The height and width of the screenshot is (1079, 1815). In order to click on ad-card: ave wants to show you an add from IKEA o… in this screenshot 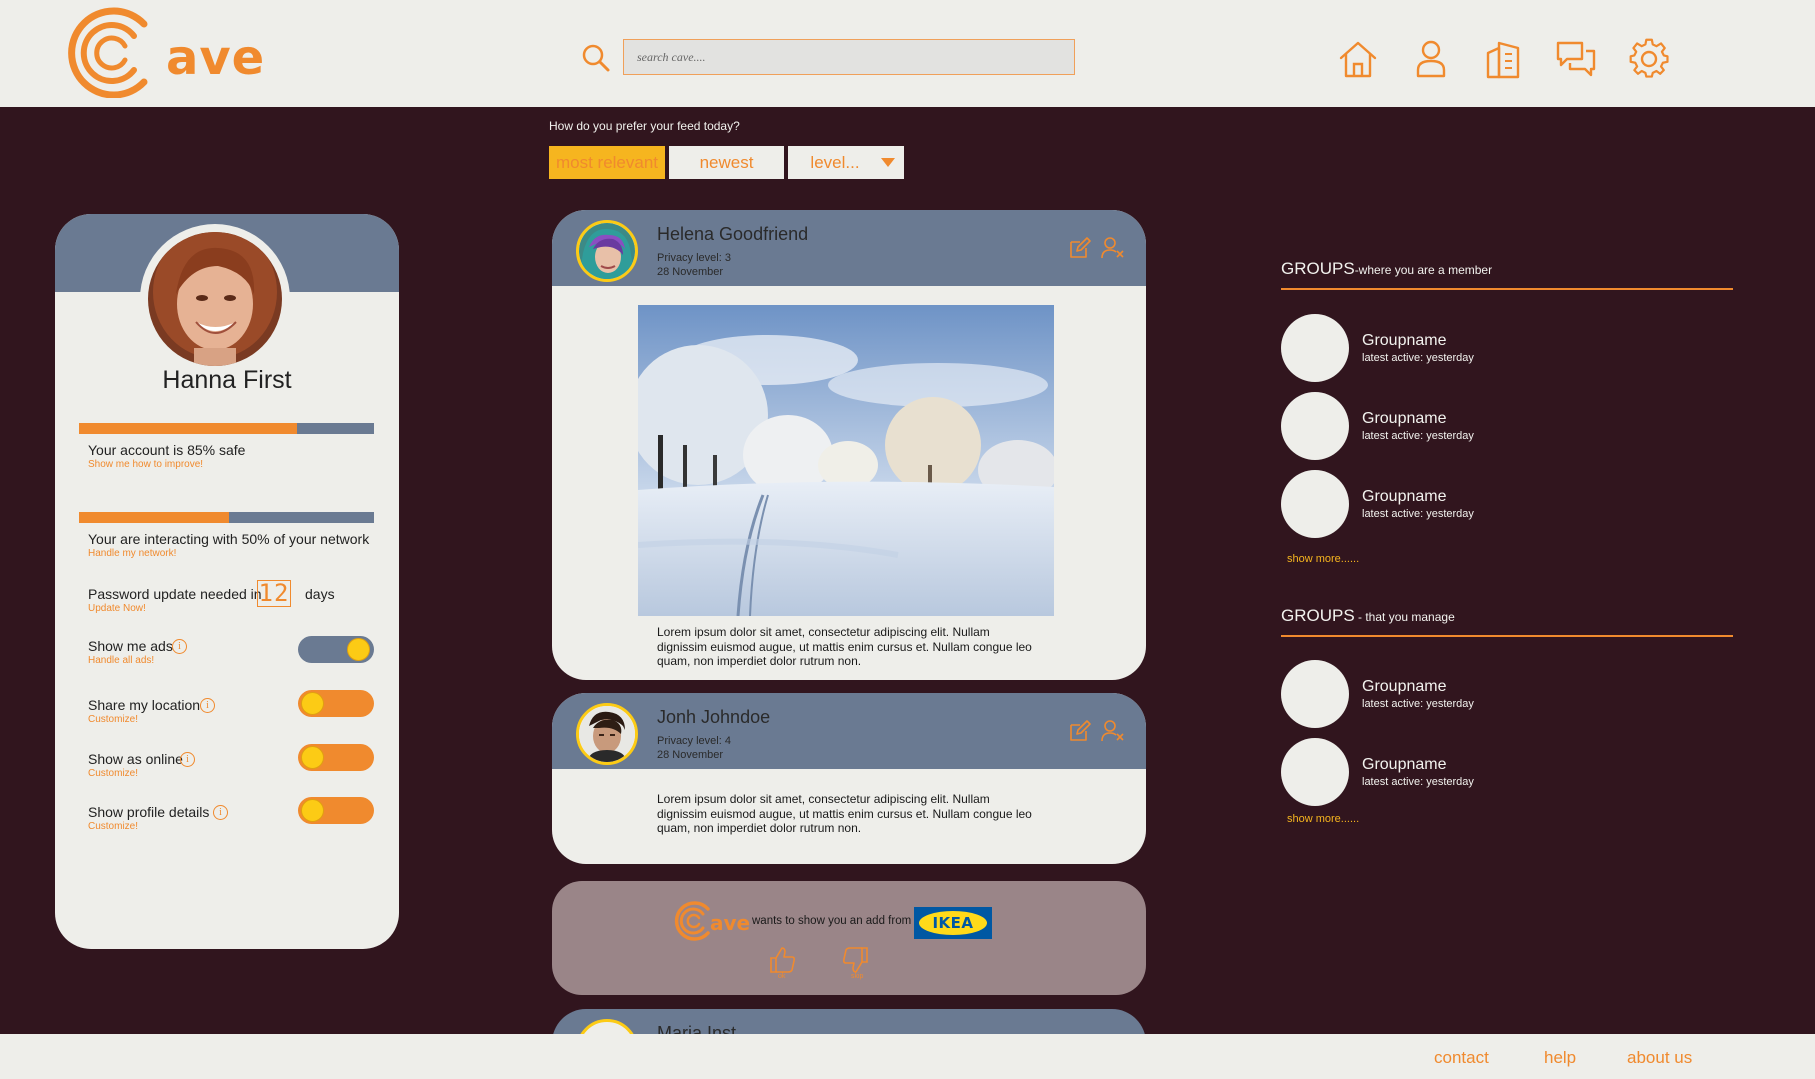, I will do `click(849, 938)`.